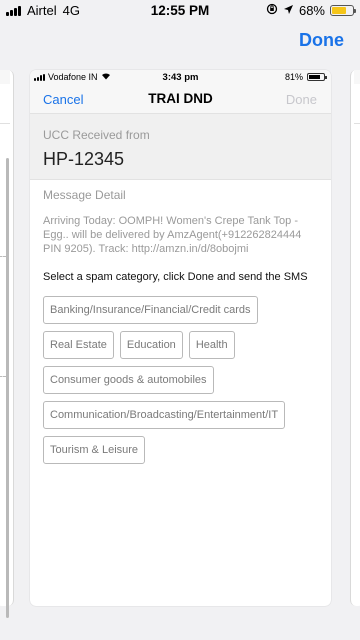  What do you see at coordinates (128, 380) in the screenshot?
I see `category-consumer-goods-button: Consumer goods & automobiles` at bounding box center [128, 380].